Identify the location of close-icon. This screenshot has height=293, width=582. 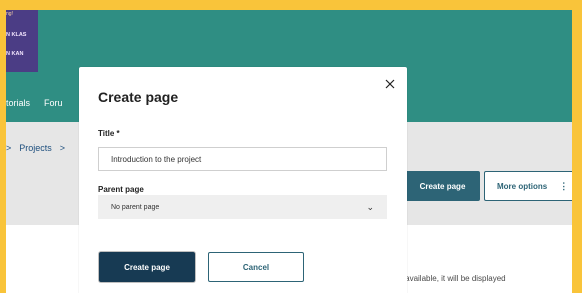
(390, 84).